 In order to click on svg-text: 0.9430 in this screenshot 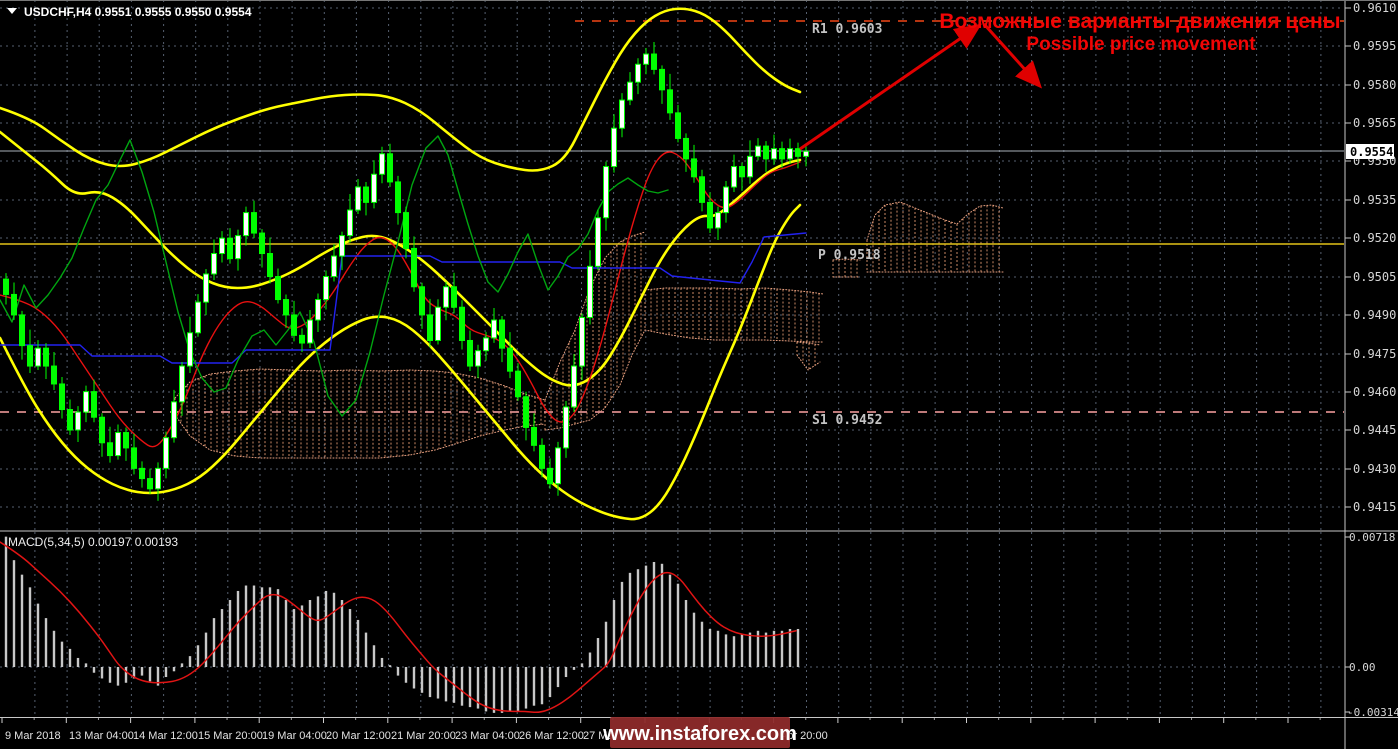, I will do `click(1374, 469)`.